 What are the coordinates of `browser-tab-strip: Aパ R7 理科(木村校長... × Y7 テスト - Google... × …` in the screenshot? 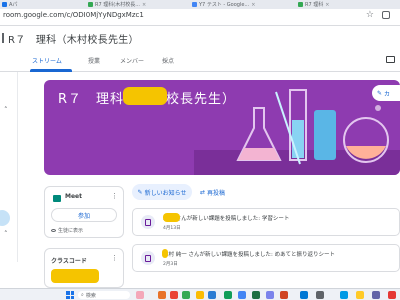 It's located at (200, 4).